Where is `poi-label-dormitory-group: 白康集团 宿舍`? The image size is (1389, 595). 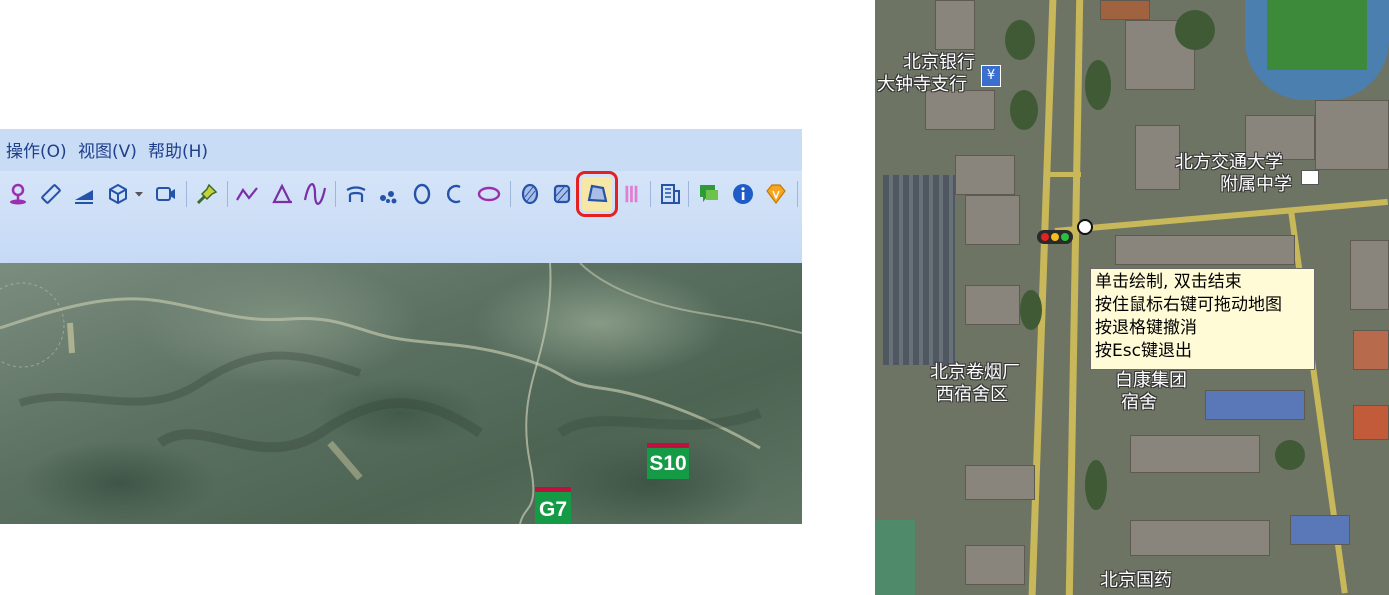 poi-label-dormitory-group: 白康集团 宿舍 is located at coordinates (1151, 392).